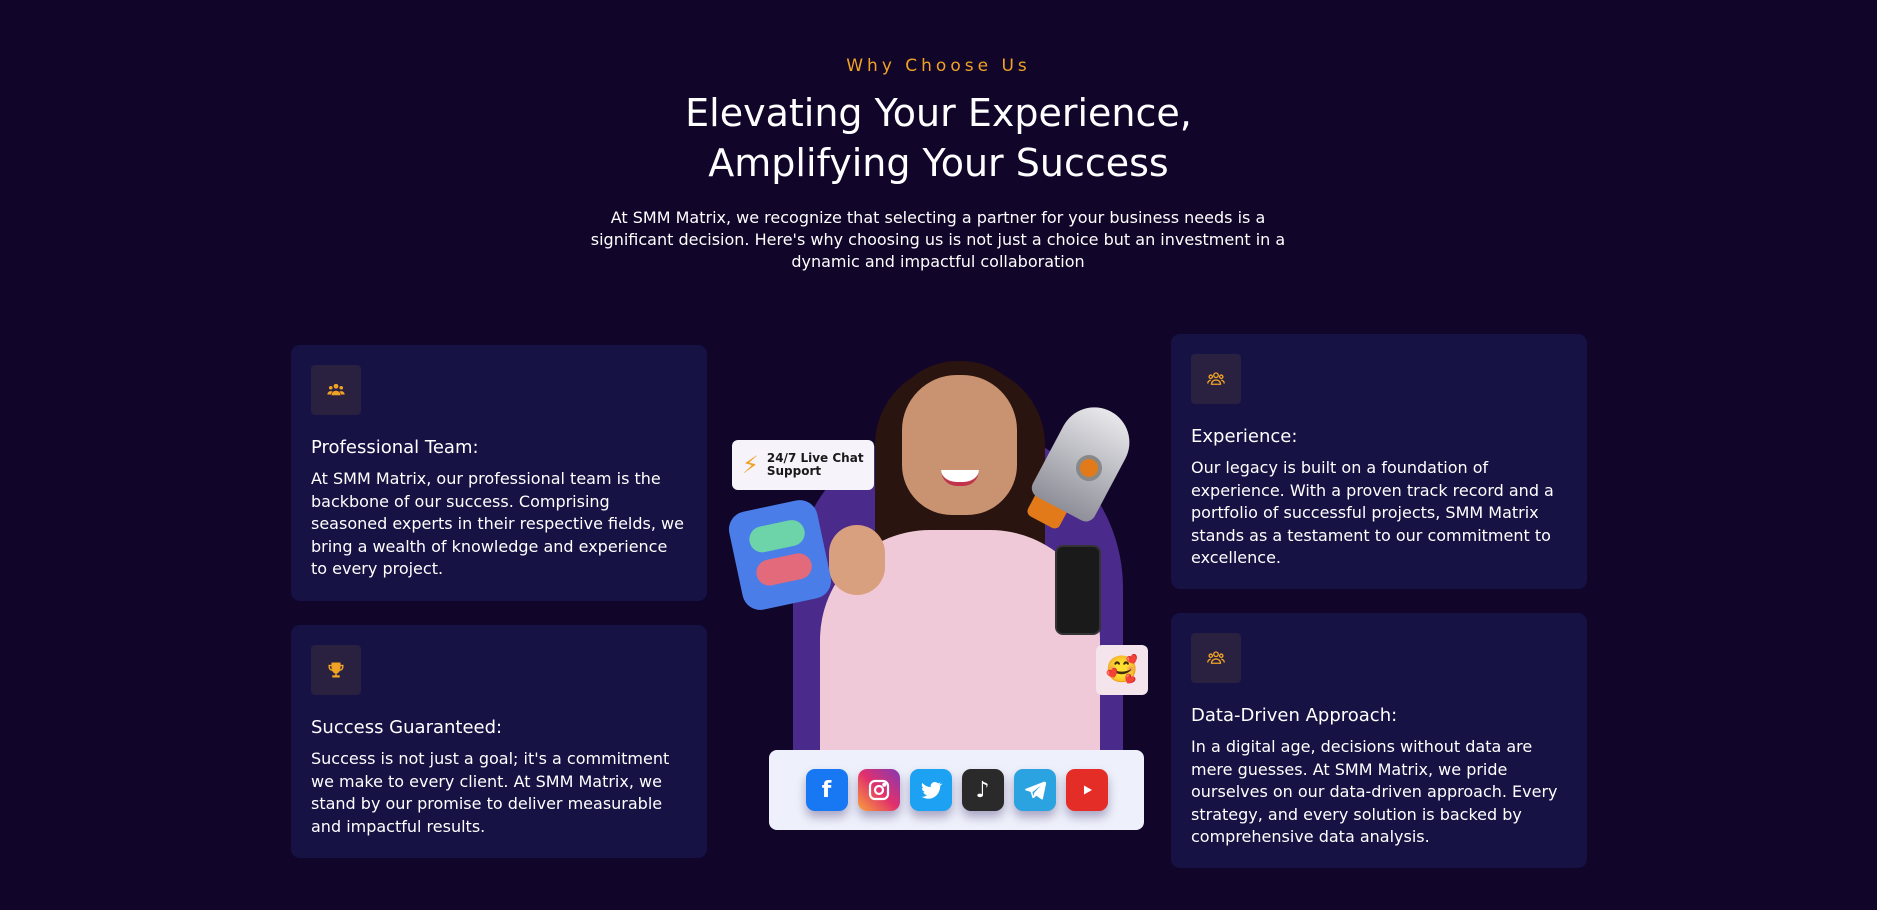 This screenshot has height=910, width=1877. What do you see at coordinates (826, 790) in the screenshot?
I see `facebook-icon: f` at bounding box center [826, 790].